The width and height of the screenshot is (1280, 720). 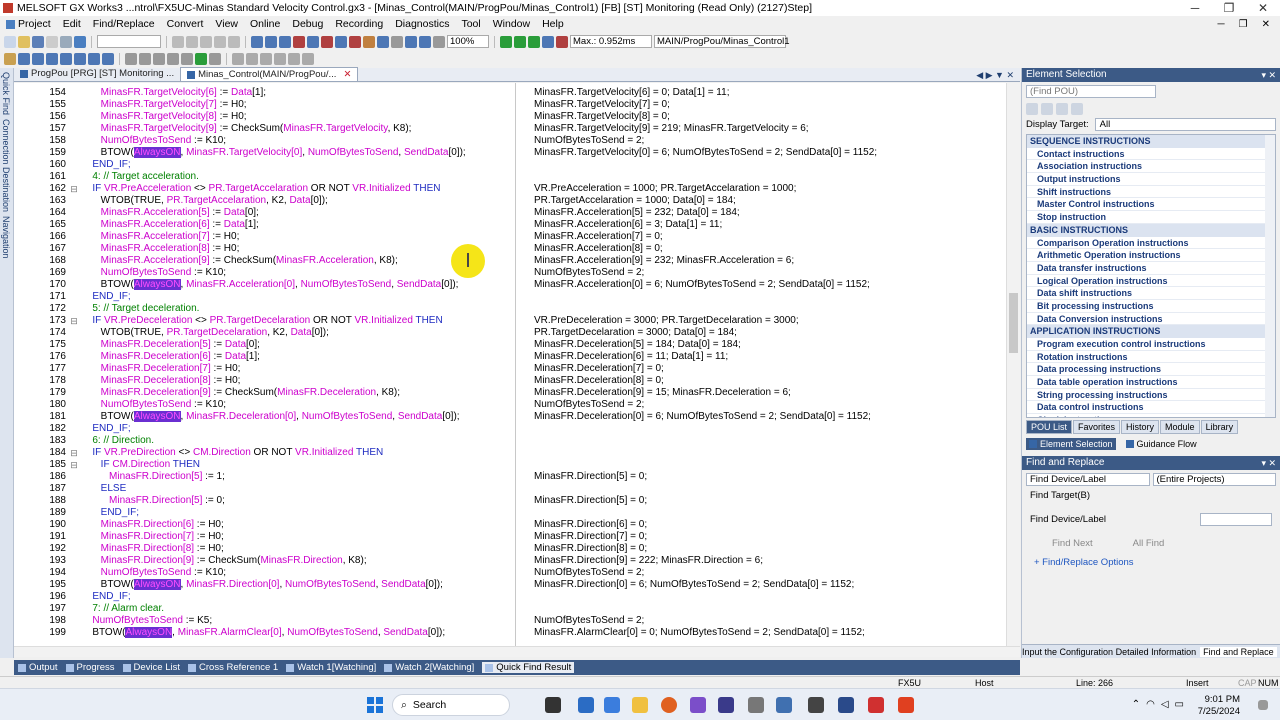 What do you see at coordinates (359, 24) in the screenshot?
I see `menu-recording: Recording` at bounding box center [359, 24].